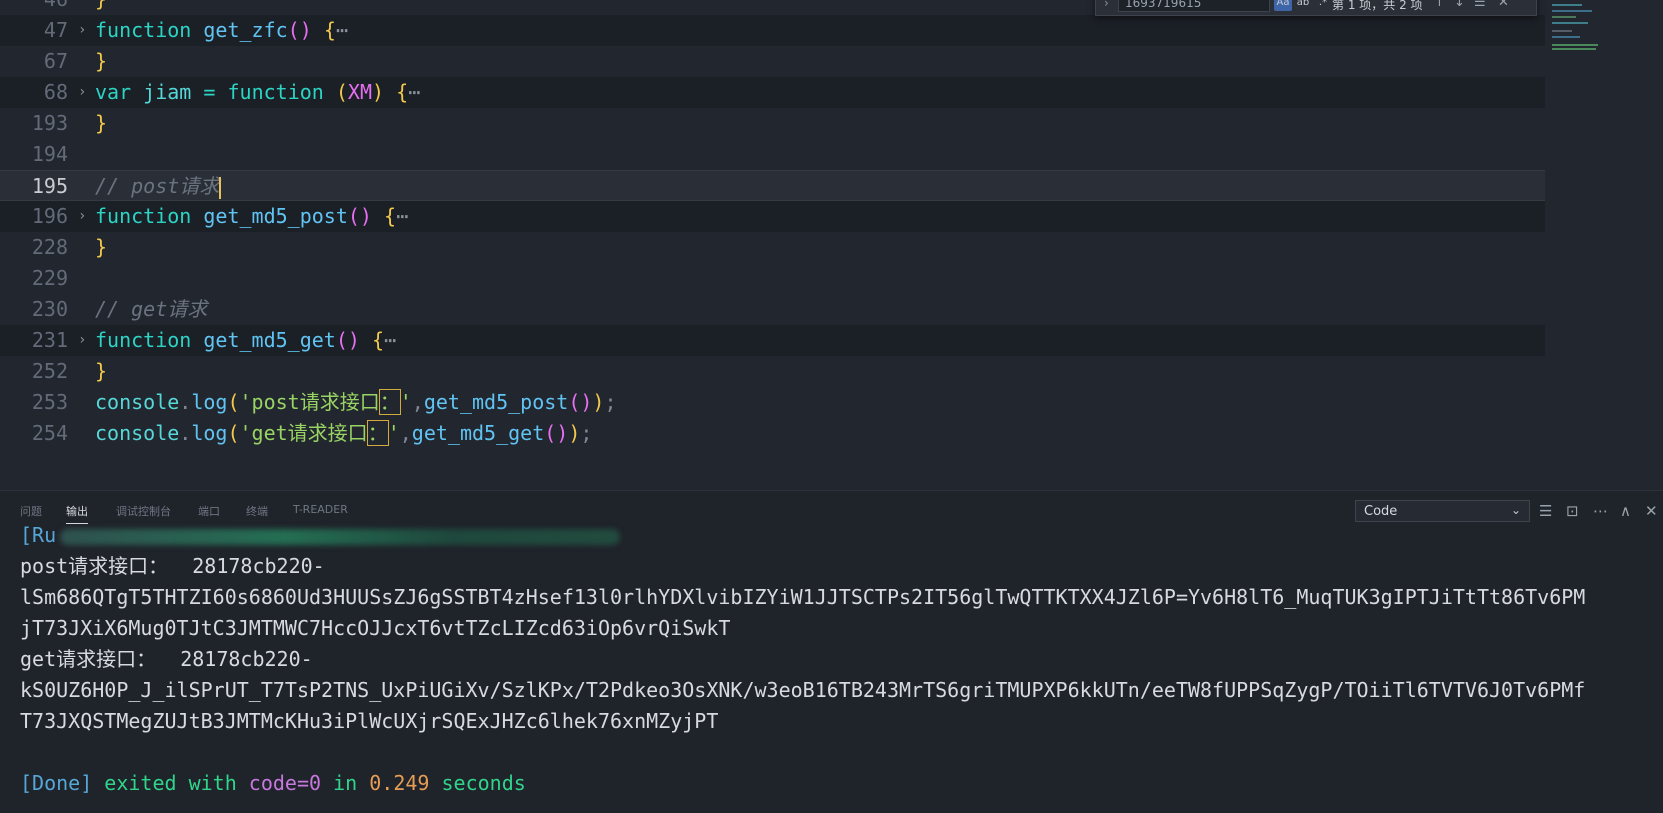 Image resolution: width=1663 pixels, height=813 pixels. What do you see at coordinates (1503, 5) in the screenshot?
I see `close-find-icon: ✕` at bounding box center [1503, 5].